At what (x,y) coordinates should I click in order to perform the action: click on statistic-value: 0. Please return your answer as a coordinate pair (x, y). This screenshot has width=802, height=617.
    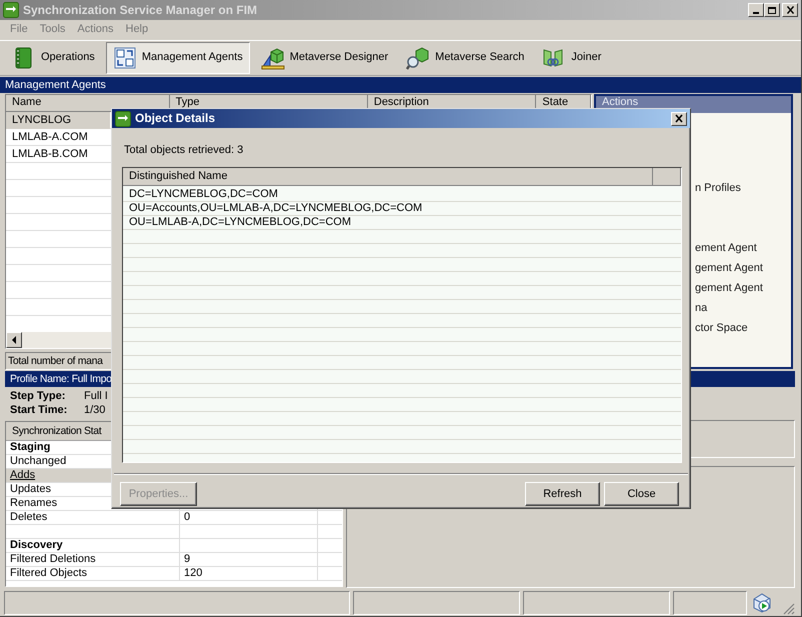
    Looking at the image, I should click on (187, 517).